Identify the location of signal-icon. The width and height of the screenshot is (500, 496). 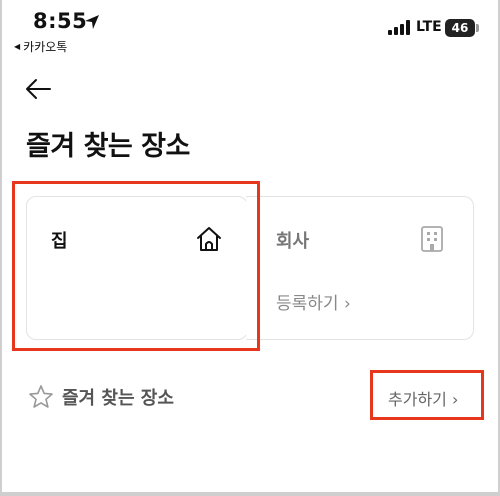
(399, 27).